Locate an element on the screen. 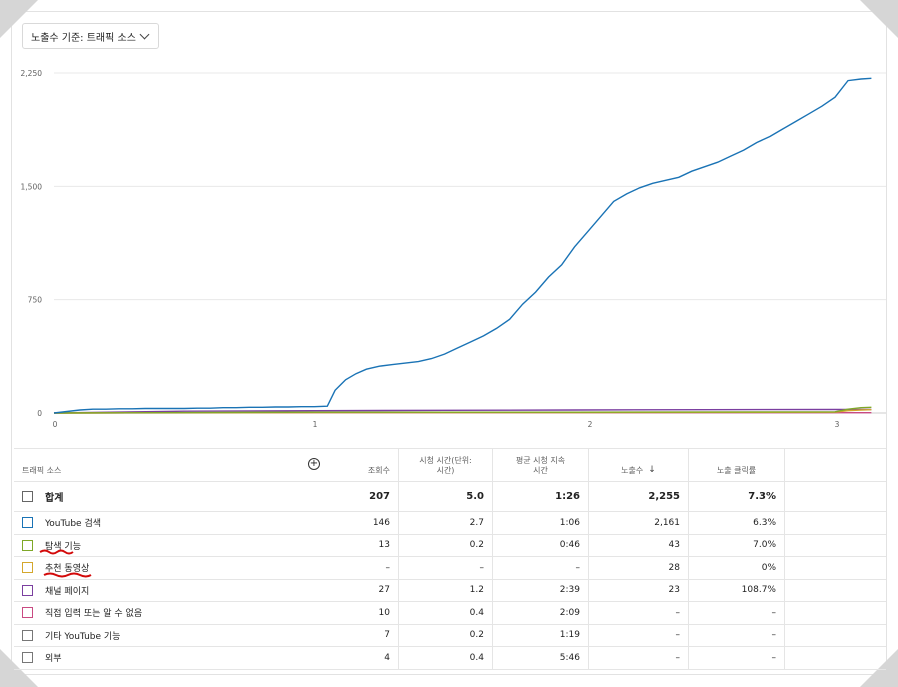 This screenshot has width=898, height=687. header-avg-line2: 시간 is located at coordinates (540, 470).